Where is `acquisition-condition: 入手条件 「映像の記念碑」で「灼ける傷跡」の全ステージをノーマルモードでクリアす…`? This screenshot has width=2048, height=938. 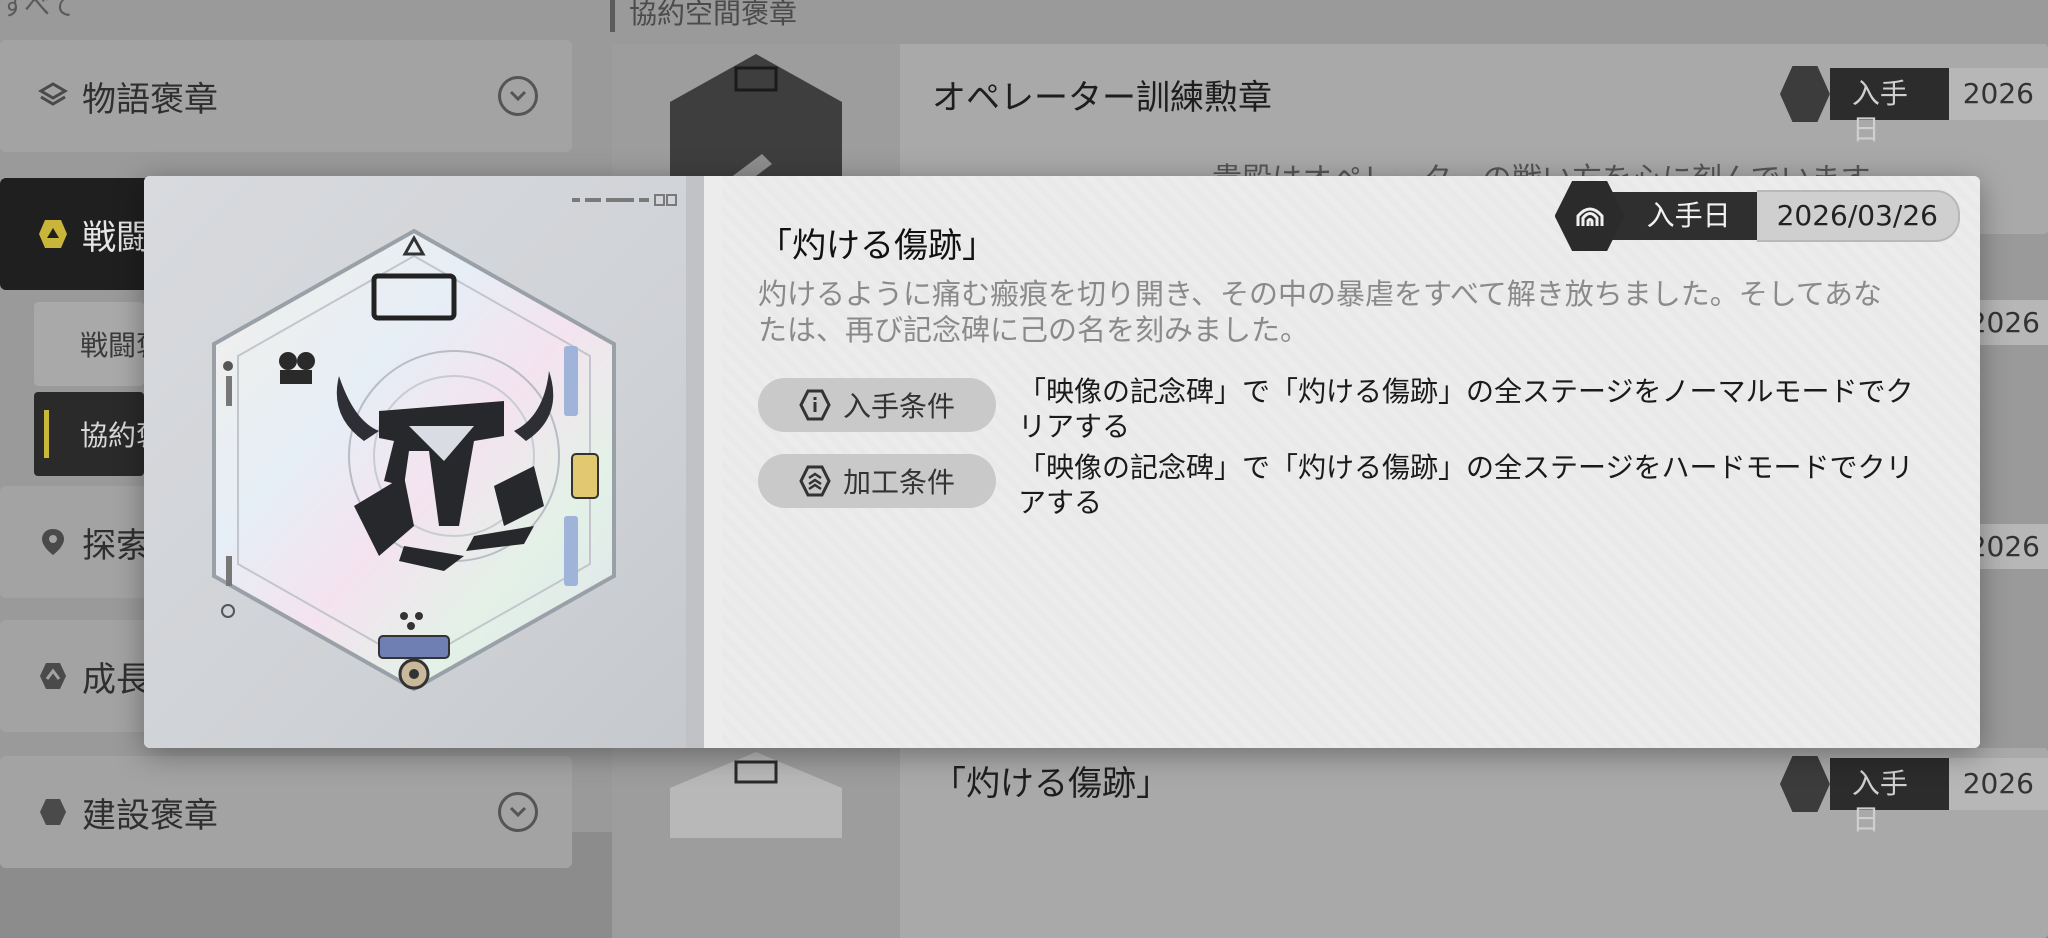
acquisition-condition: 入手条件 「映像の記念碑」で「灼ける傷跡」の全ステージをノーマルモードでクリアす… is located at coordinates (1338, 409).